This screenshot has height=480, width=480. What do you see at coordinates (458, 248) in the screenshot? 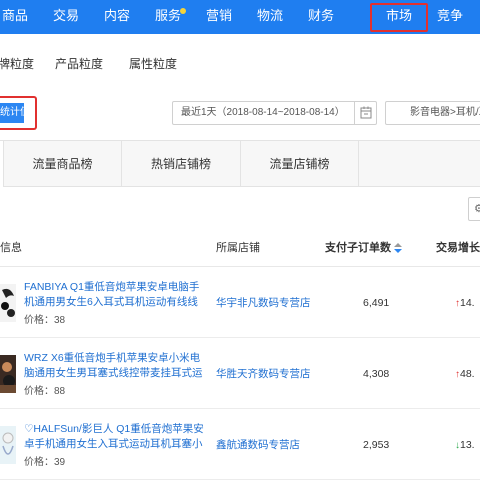
I see `header-growth: 交易增长` at bounding box center [458, 248].